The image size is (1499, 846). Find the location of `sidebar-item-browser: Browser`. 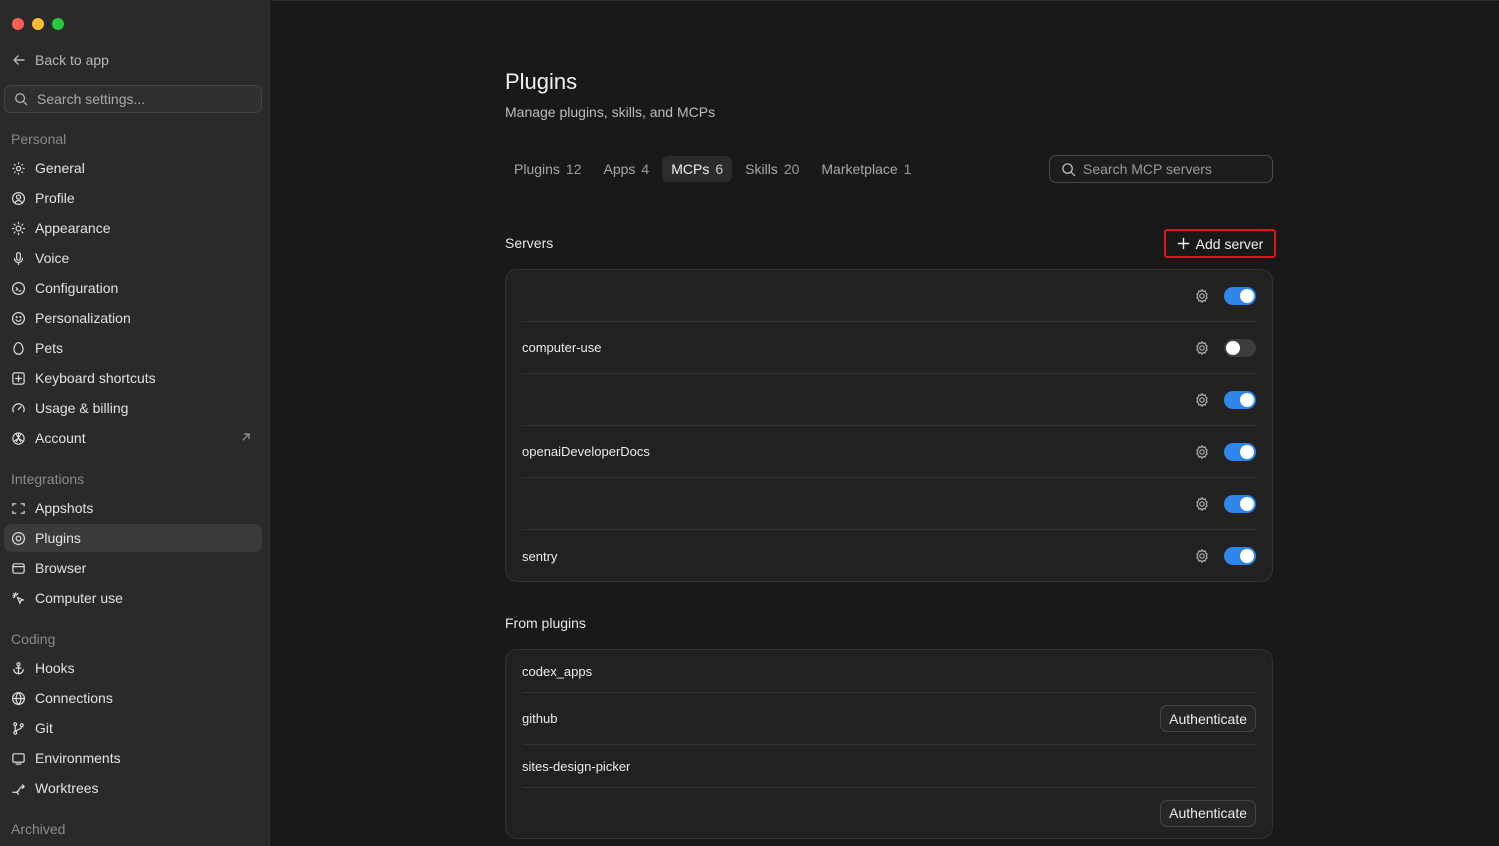

sidebar-item-browser: Browser is located at coordinates (133, 568).